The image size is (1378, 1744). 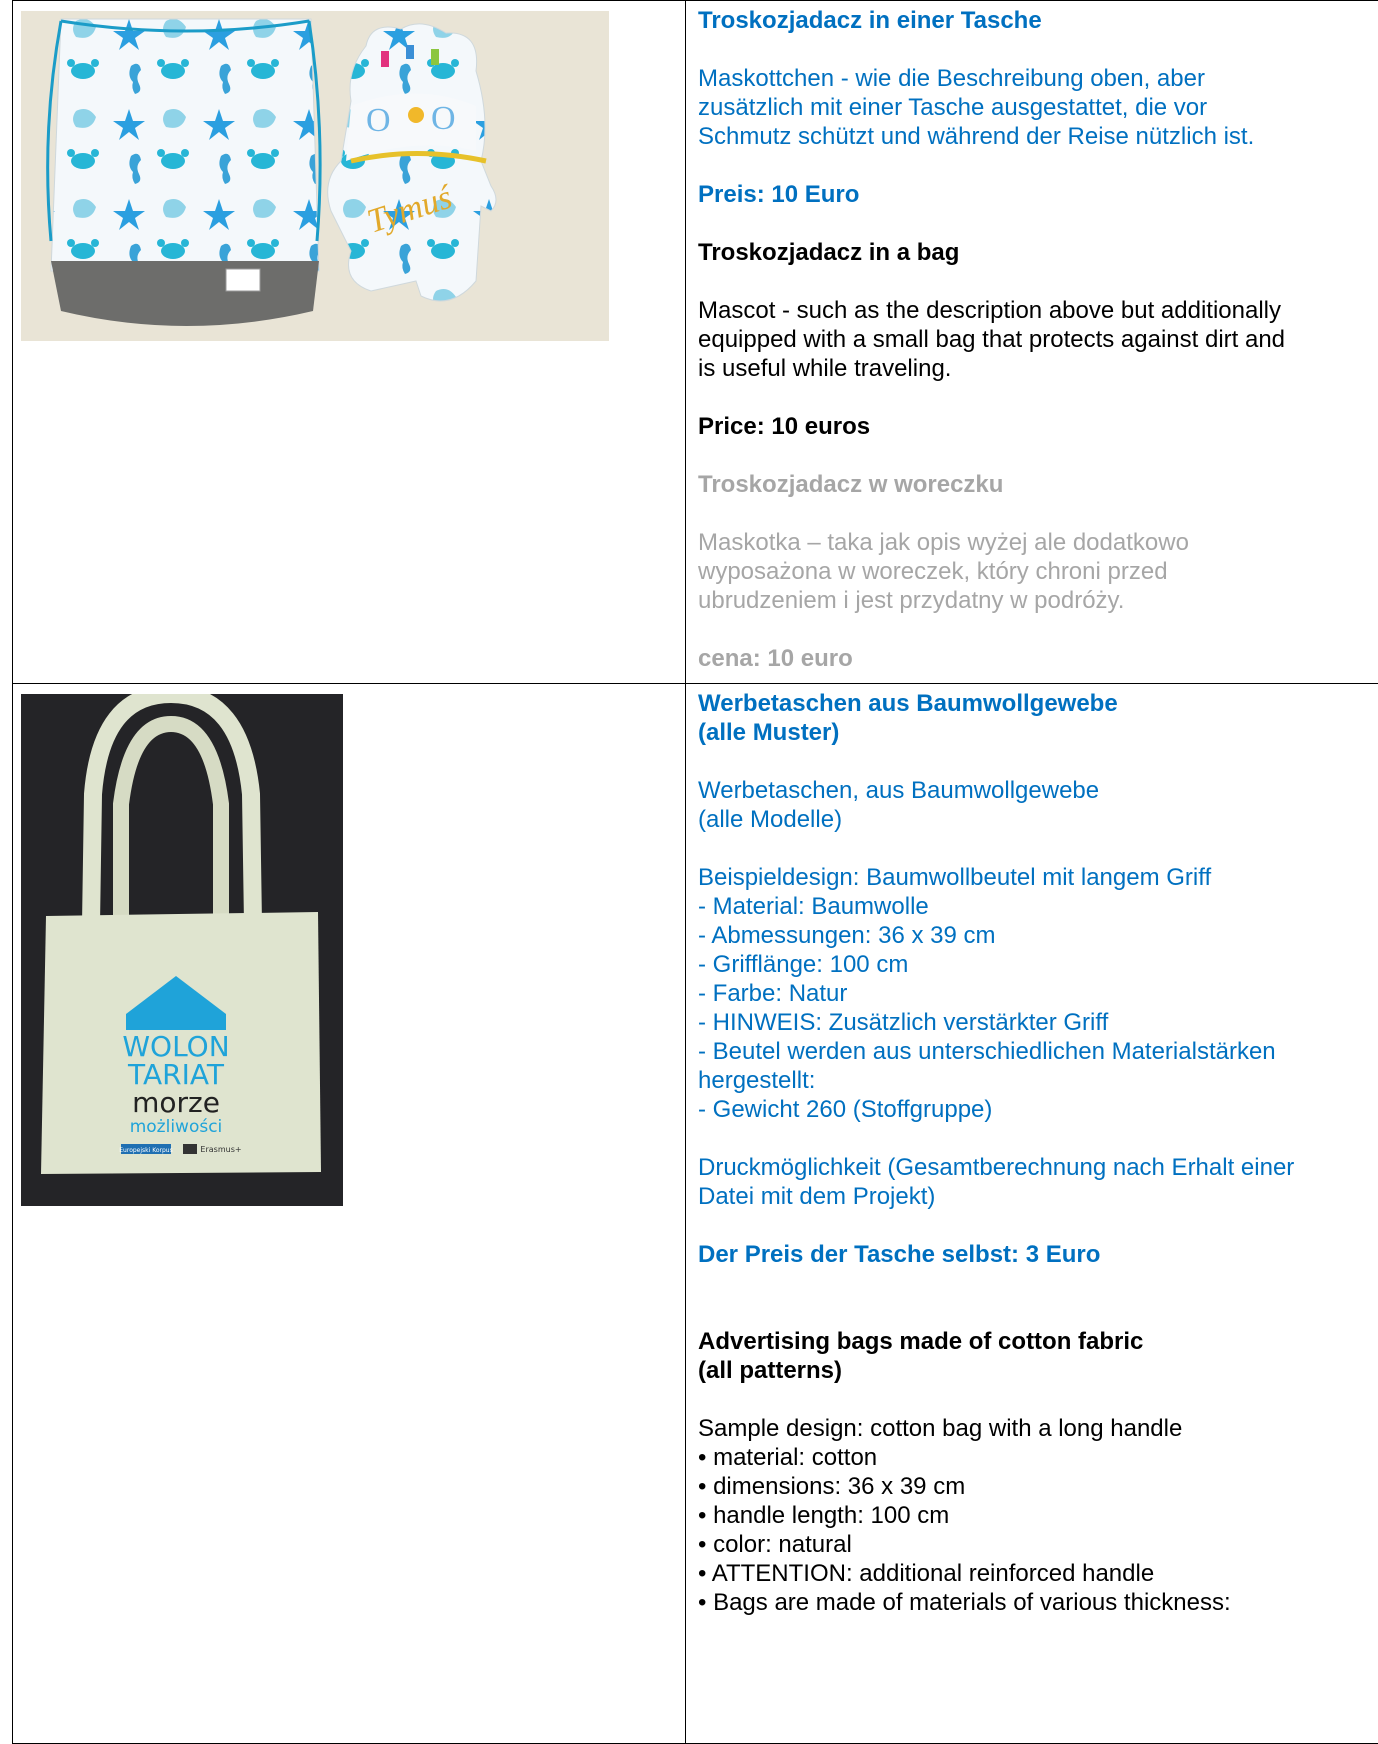 I want to click on bag-print-line3: morze, so click(x=176, y=1102).